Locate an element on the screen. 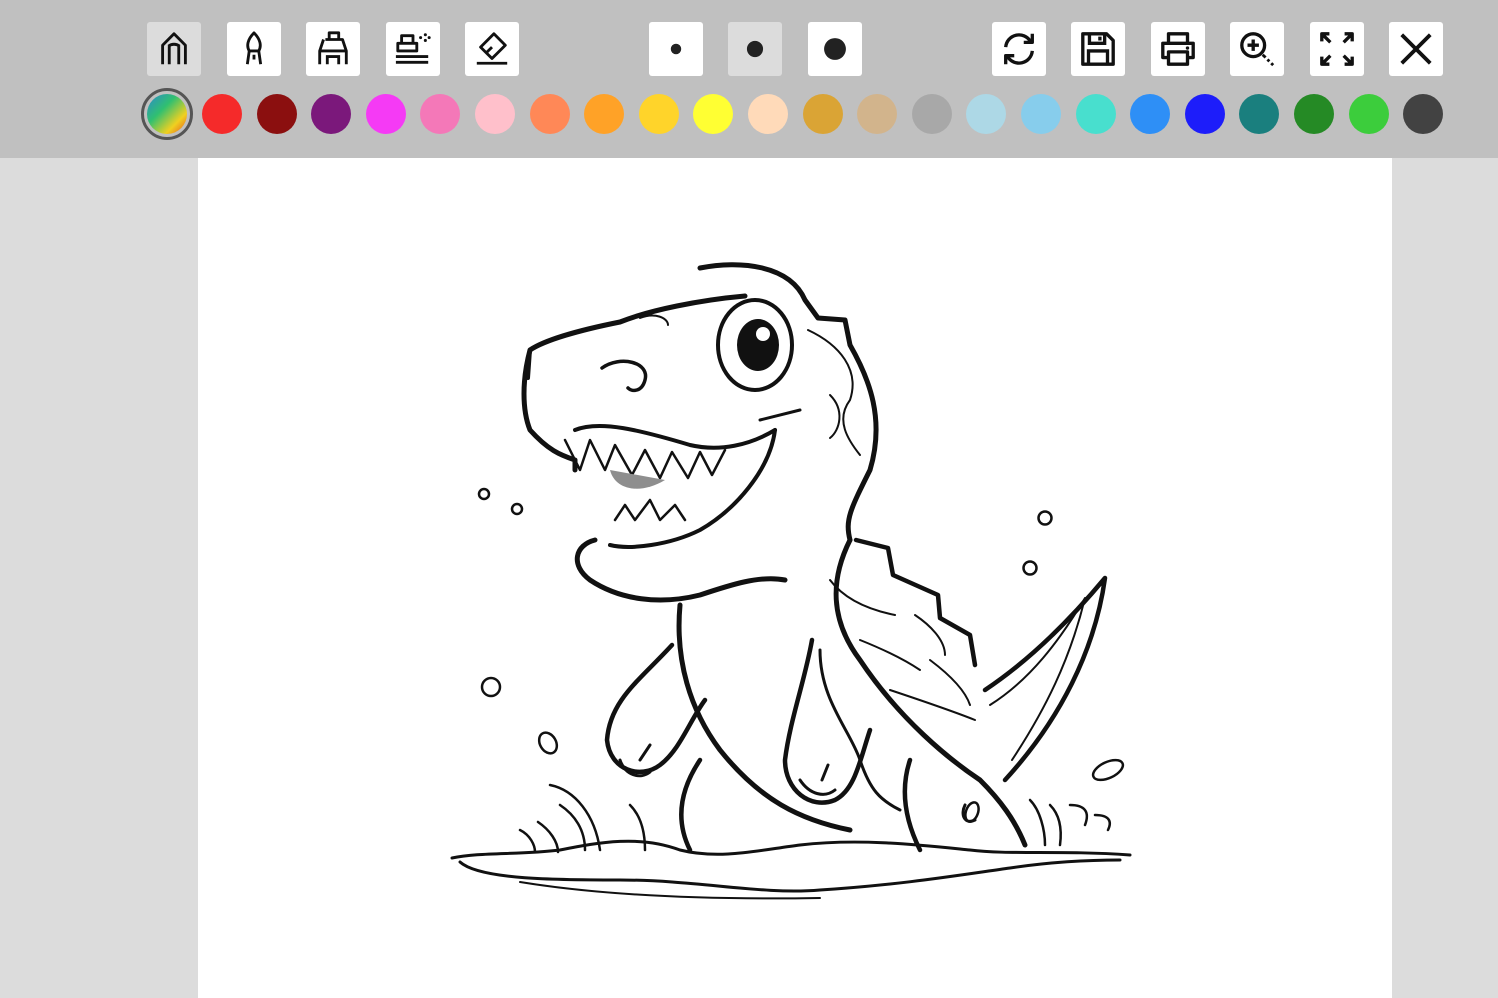  save-button is located at coordinates (1098, 49).